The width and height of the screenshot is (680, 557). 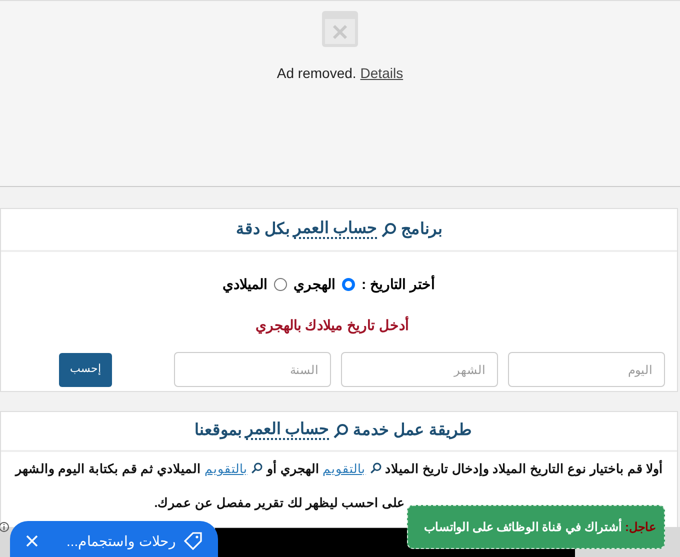 I want to click on input-field: السنة, so click(x=252, y=369).